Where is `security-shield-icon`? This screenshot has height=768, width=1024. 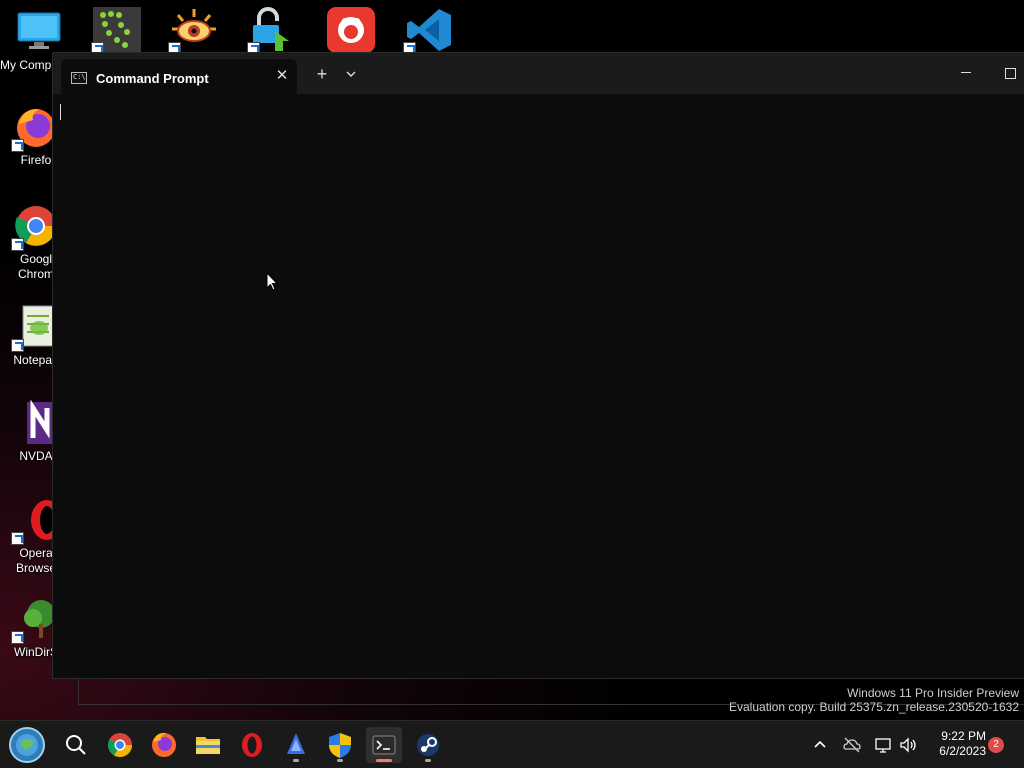
security-shield-icon is located at coordinates (340, 745).